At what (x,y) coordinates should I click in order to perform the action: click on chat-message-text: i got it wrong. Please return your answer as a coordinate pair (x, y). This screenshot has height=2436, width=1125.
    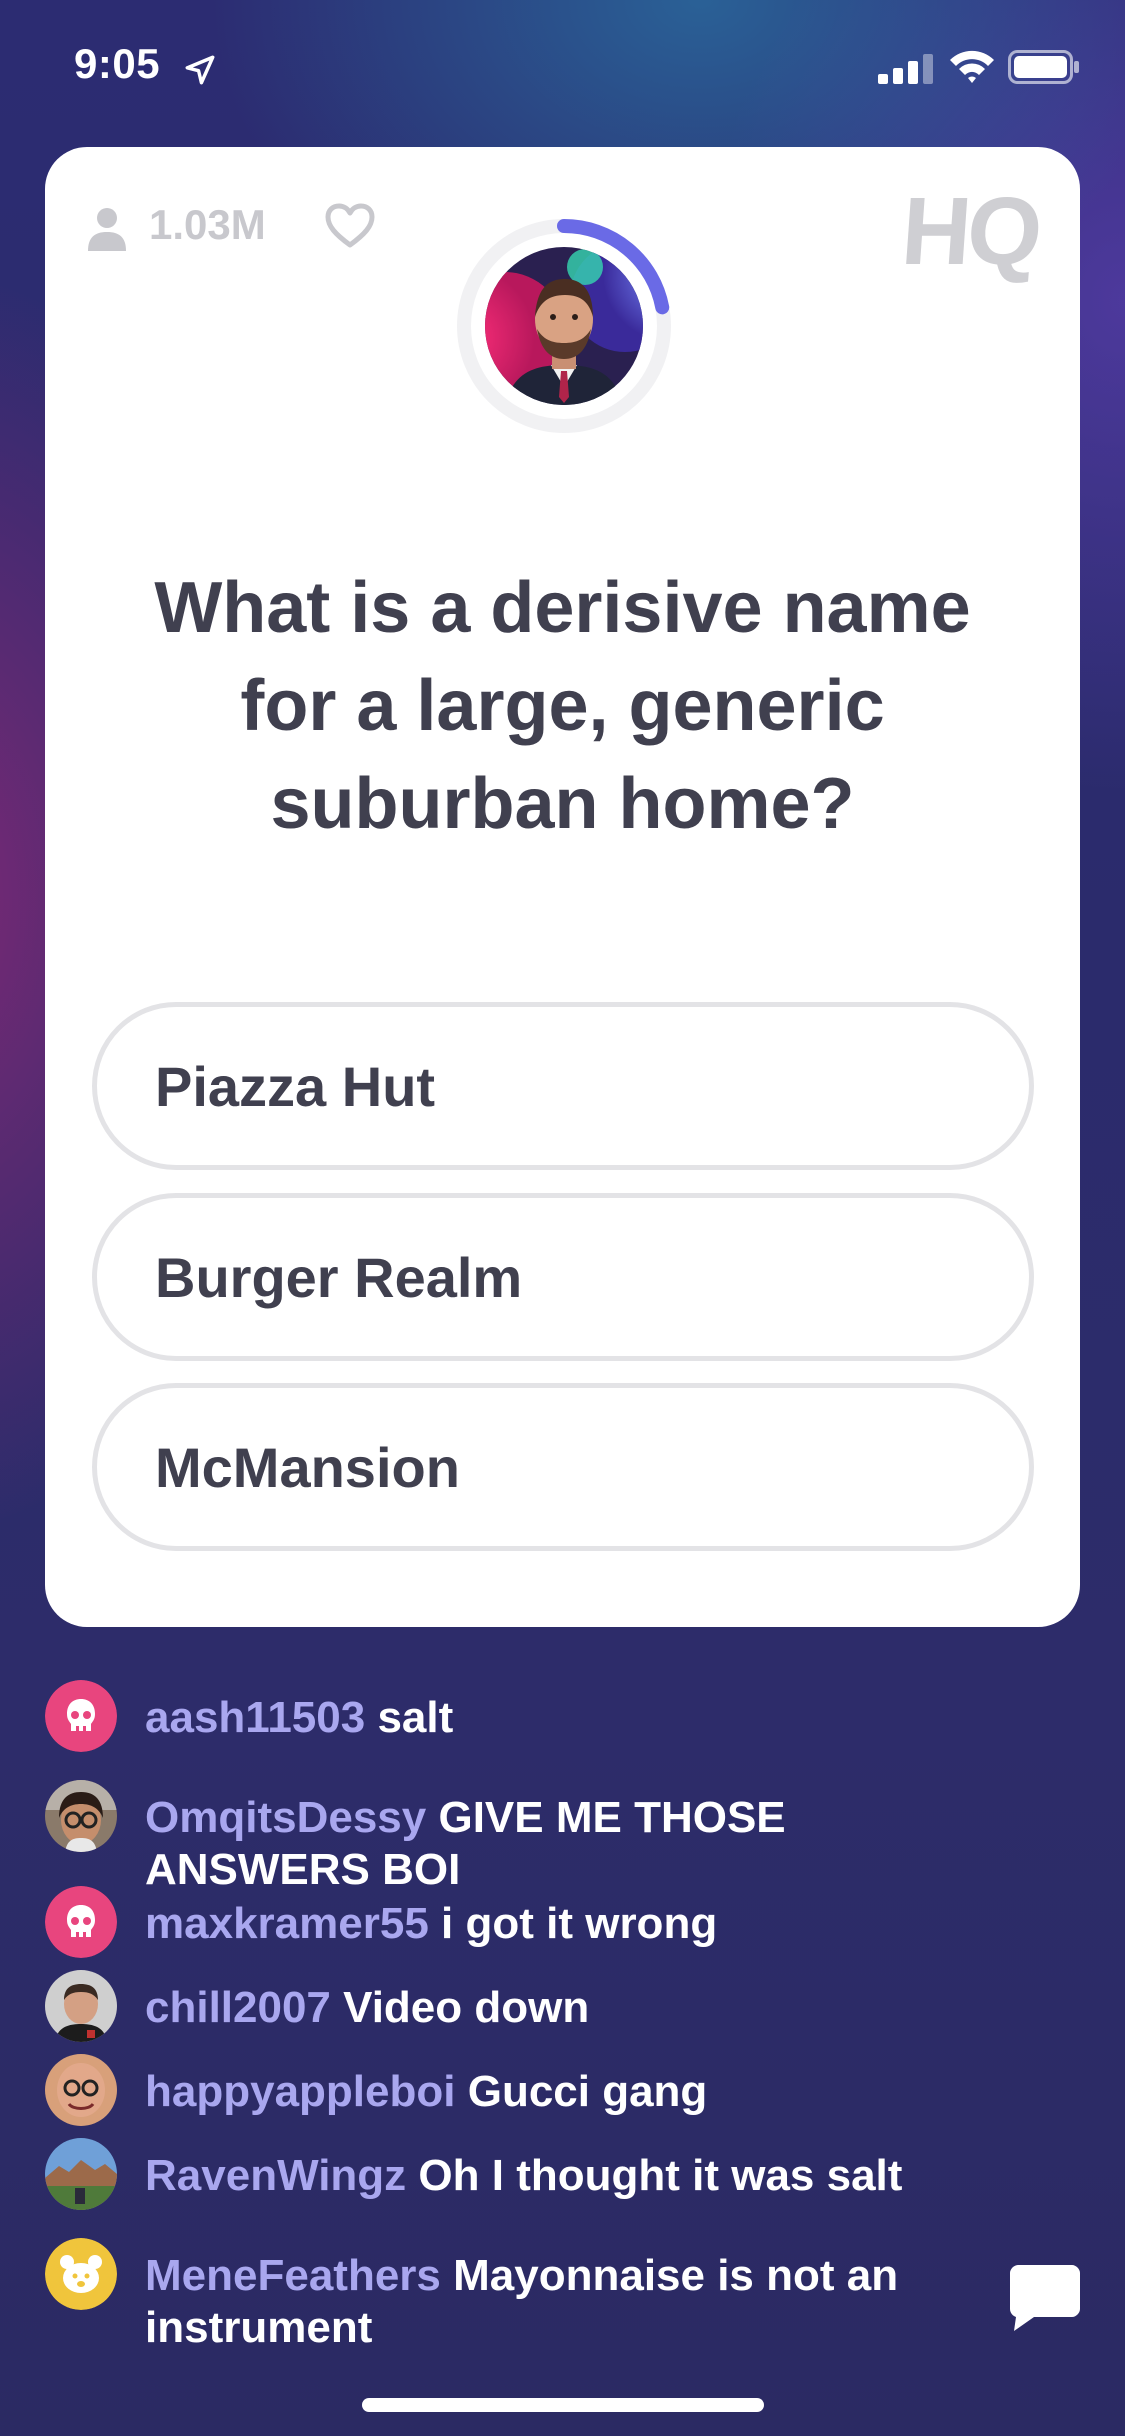
    Looking at the image, I should click on (579, 1923).